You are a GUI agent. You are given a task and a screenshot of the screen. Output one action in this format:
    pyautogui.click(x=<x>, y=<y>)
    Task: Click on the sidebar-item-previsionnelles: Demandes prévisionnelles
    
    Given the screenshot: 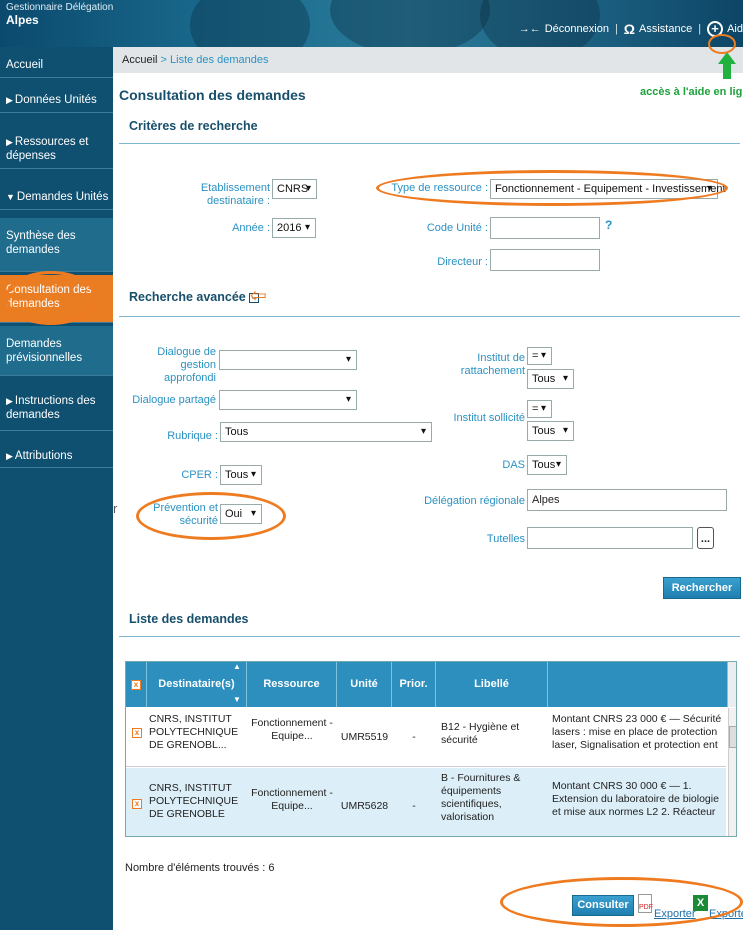 What is the action you would take?
    pyautogui.click(x=56, y=351)
    